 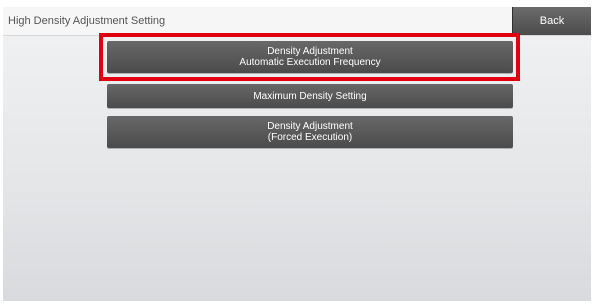 I want to click on button-label-line2: (Forced Execution), so click(x=310, y=137).